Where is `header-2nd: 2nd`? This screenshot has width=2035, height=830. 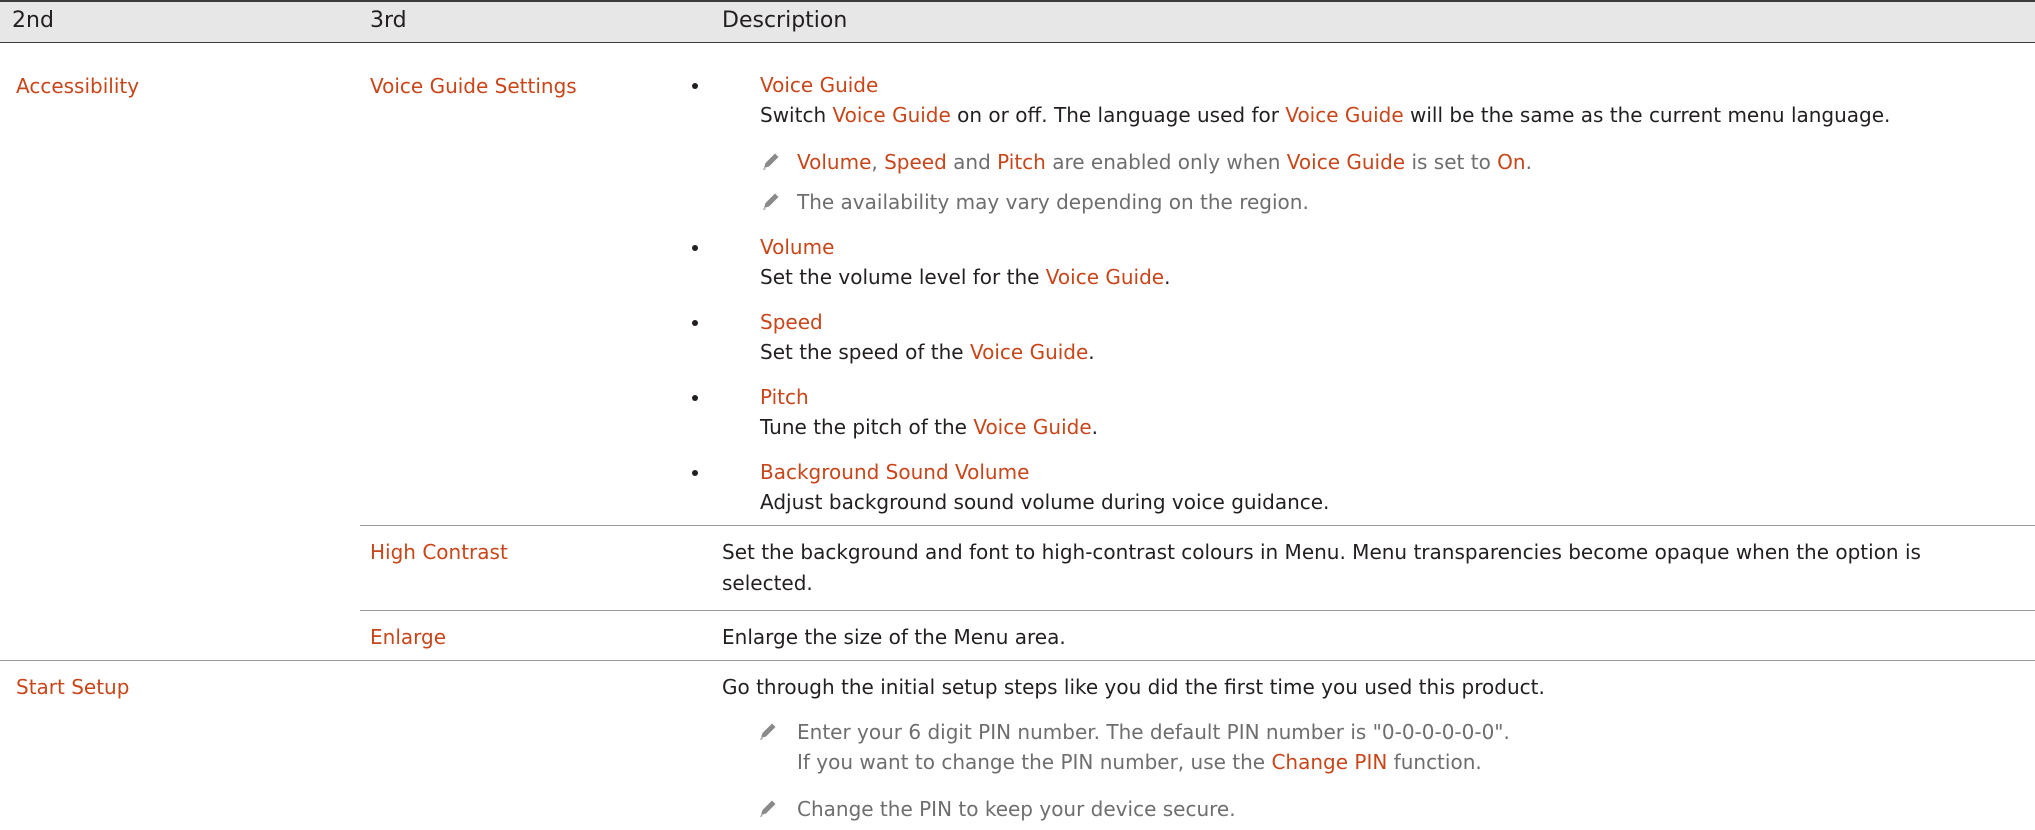
header-2nd: 2nd is located at coordinates (33, 20).